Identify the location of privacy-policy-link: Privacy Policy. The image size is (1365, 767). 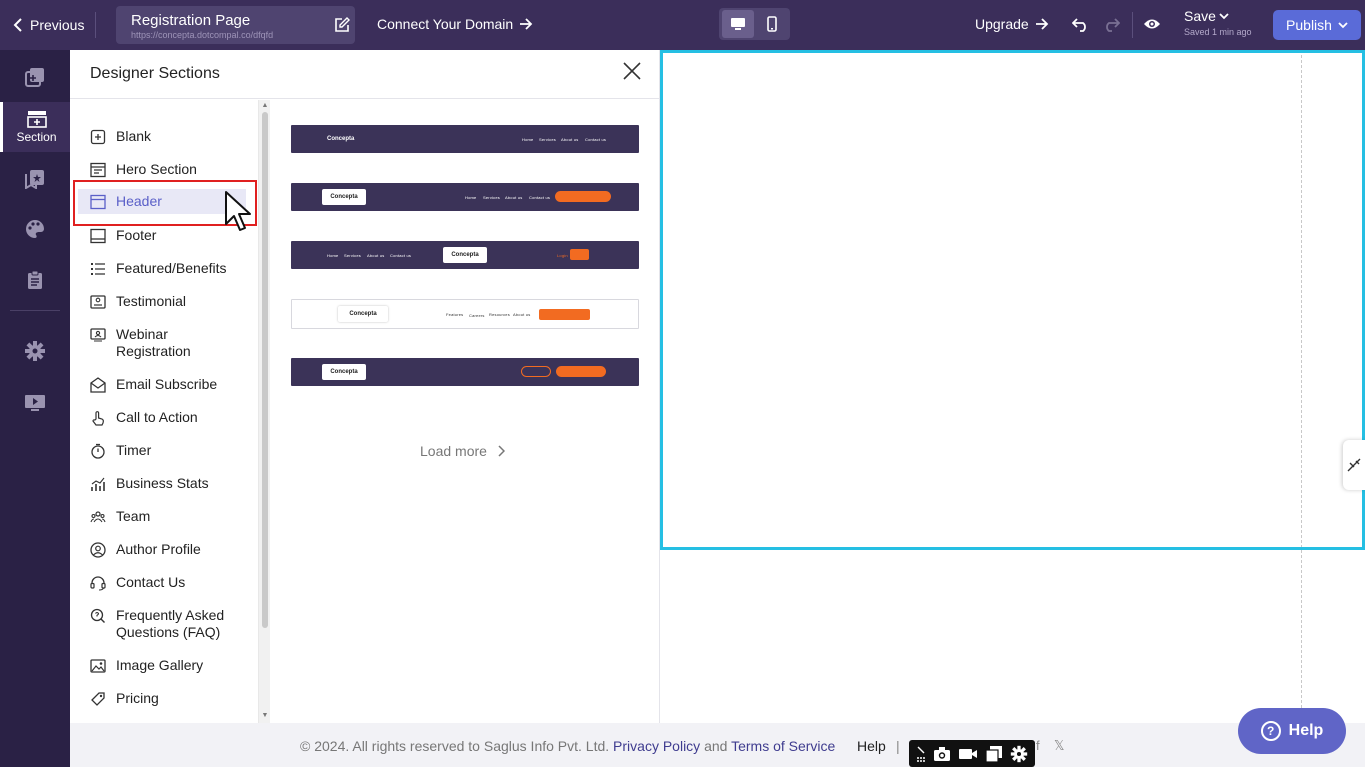
(656, 746).